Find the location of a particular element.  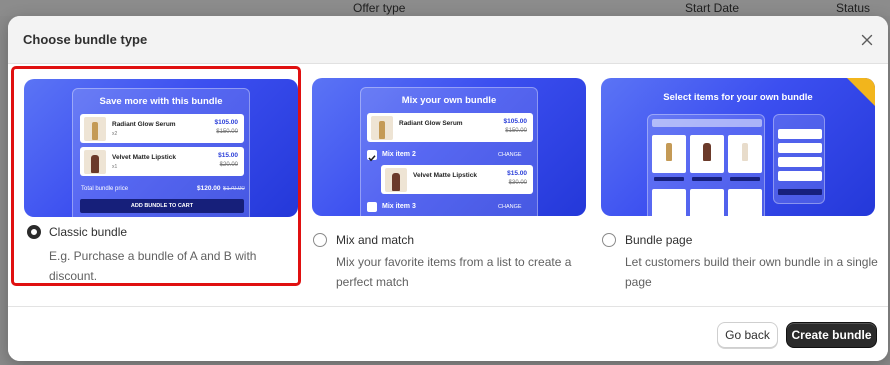

modal-footer: Go back Create bundle is located at coordinates (448, 333).